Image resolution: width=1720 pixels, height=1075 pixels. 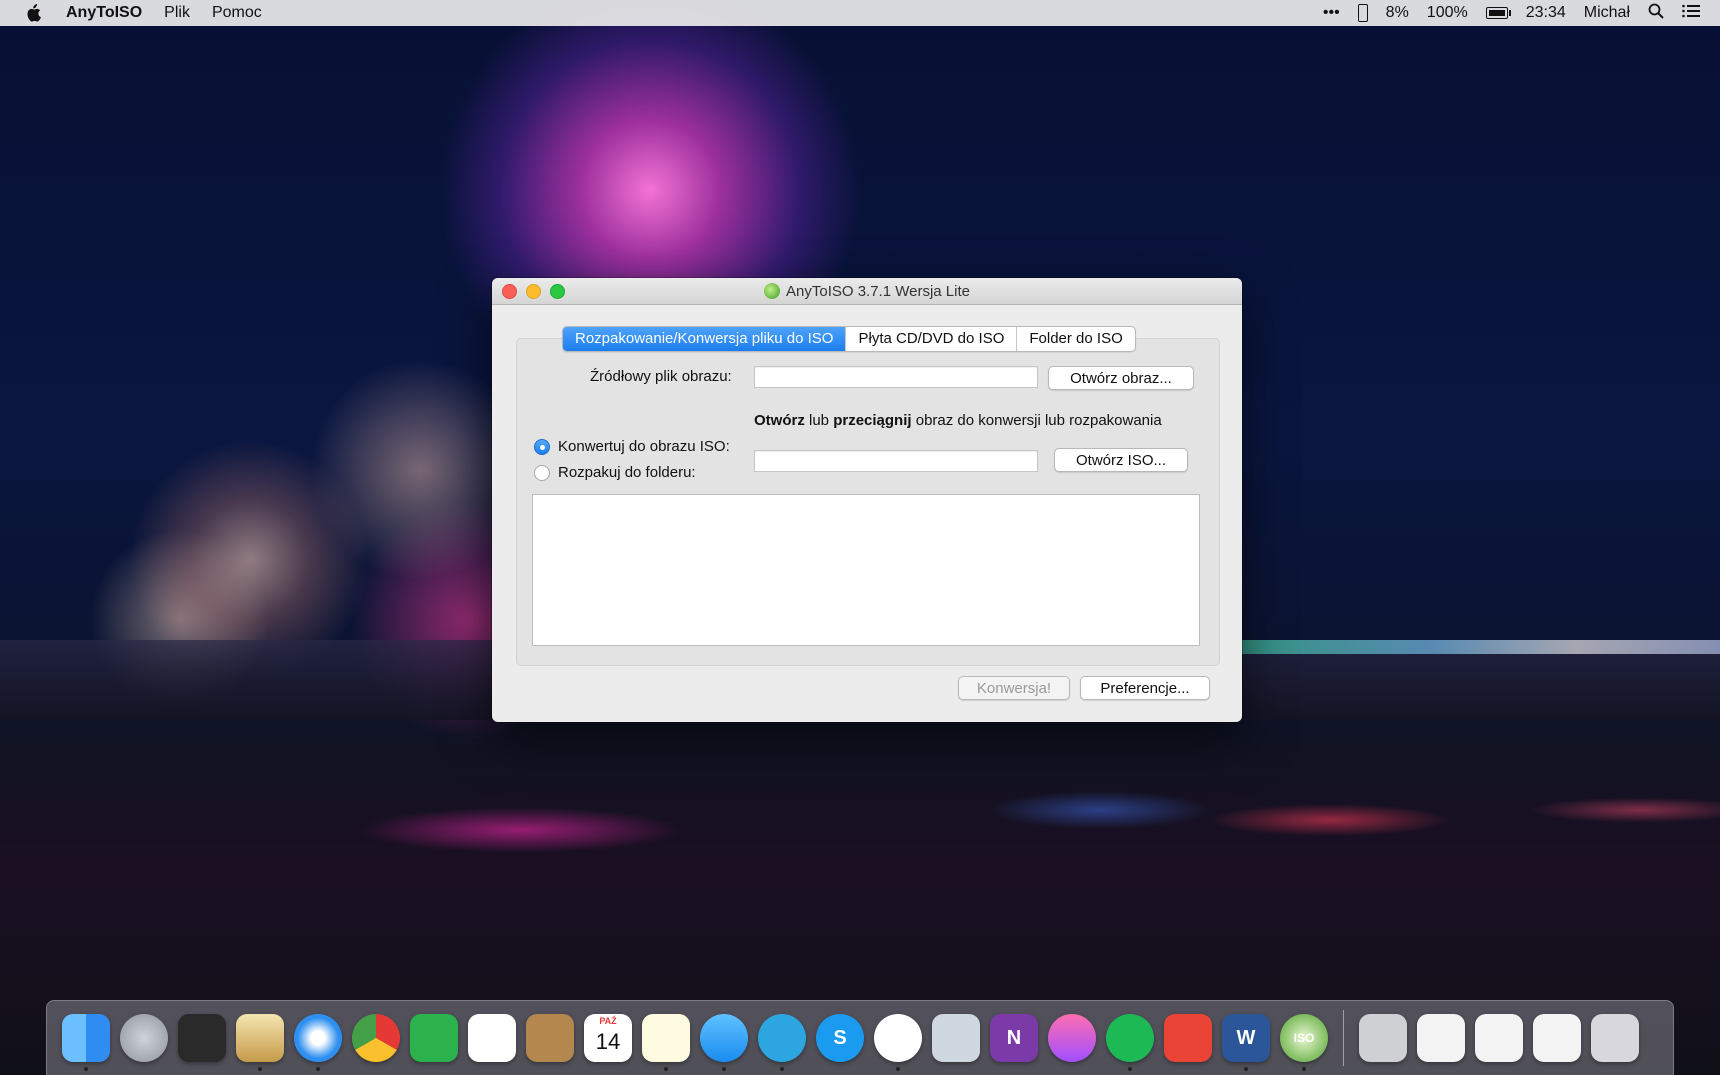 I want to click on spotify-icon, so click(x=1130, y=1042).